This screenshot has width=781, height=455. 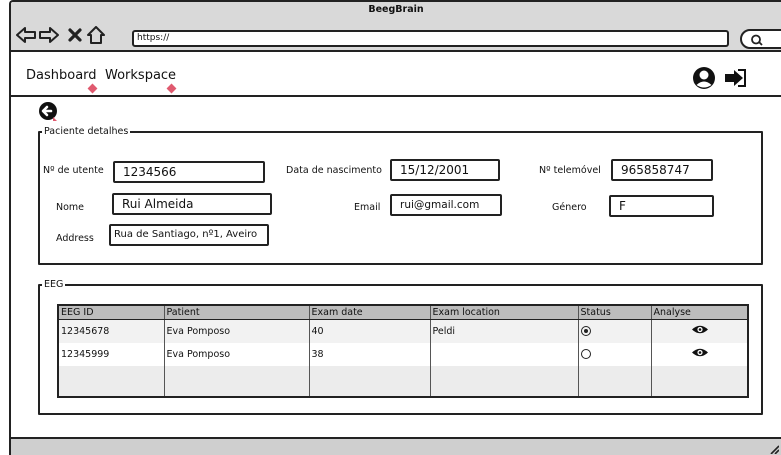 What do you see at coordinates (61, 75) in the screenshot?
I see `nav-dashboard-link: Dashboard` at bounding box center [61, 75].